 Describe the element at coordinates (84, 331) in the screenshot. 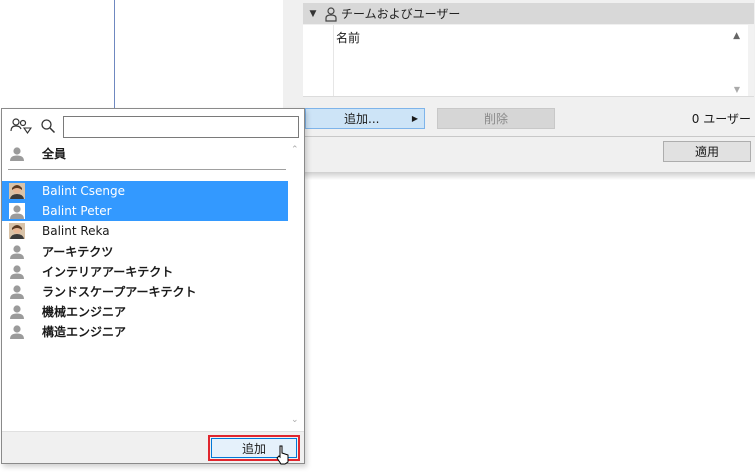

I see `user-list-item-label: 構造エンジニア` at that location.